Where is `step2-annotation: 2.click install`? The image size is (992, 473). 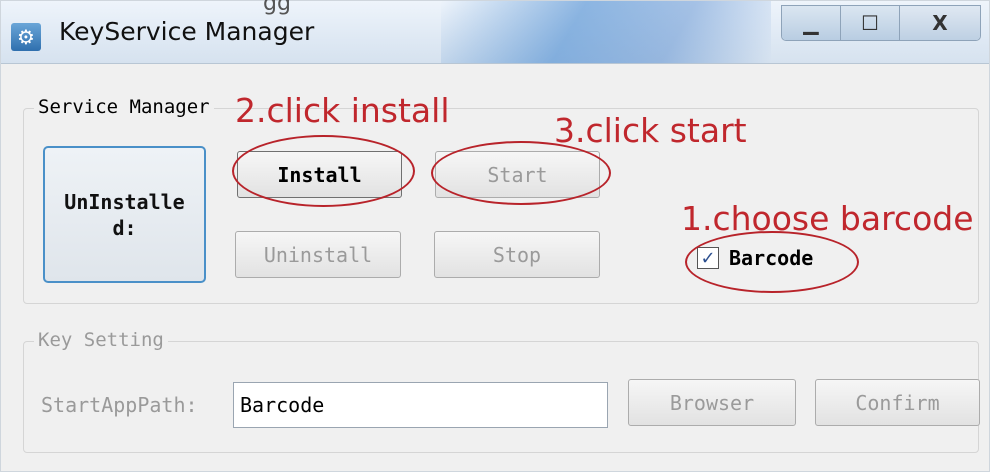
step2-annotation: 2.click install is located at coordinates (342, 110).